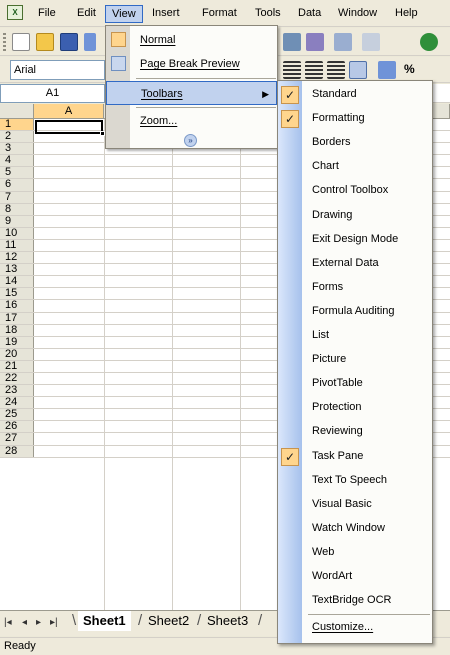 The image size is (450, 655). I want to click on row-header: 6, so click(17, 185).